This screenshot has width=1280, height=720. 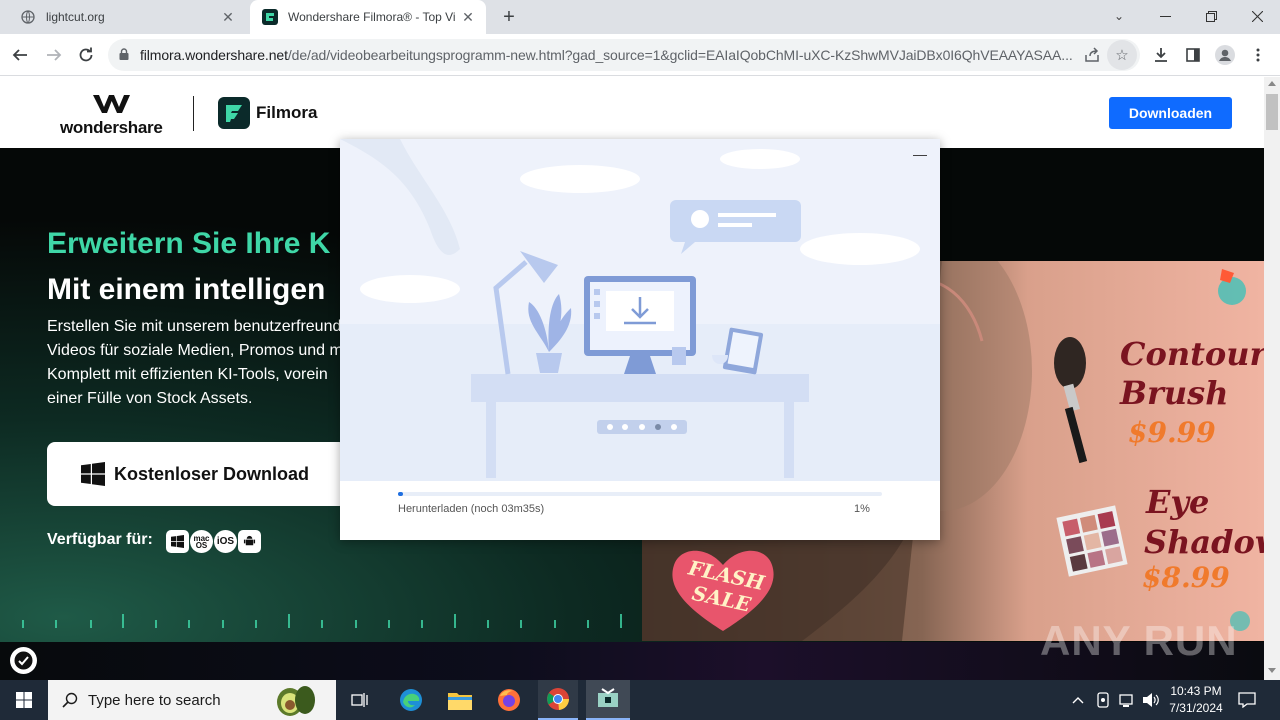 I want to click on bookmark-star-icon: ☆, so click(x=1122, y=55).